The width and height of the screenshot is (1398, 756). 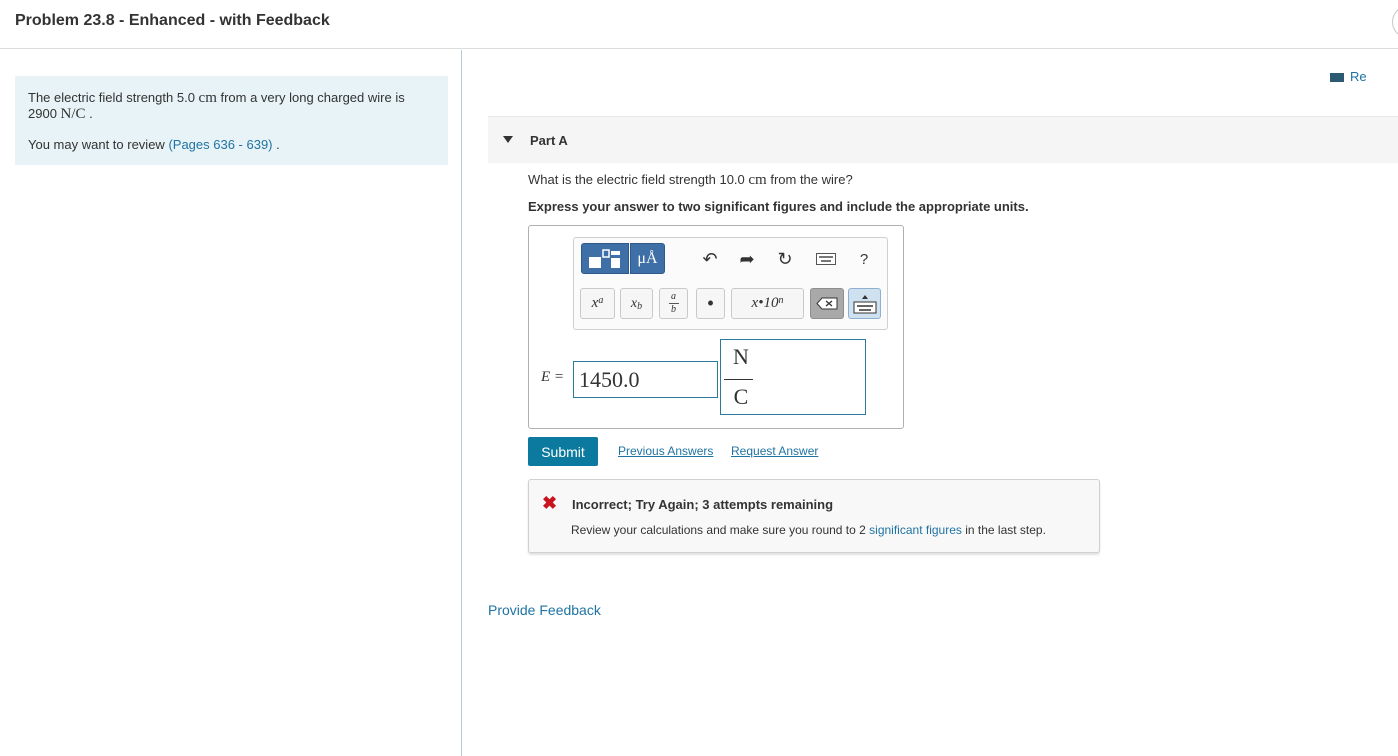 I want to click on value-input: 1450.0, so click(x=645, y=379).